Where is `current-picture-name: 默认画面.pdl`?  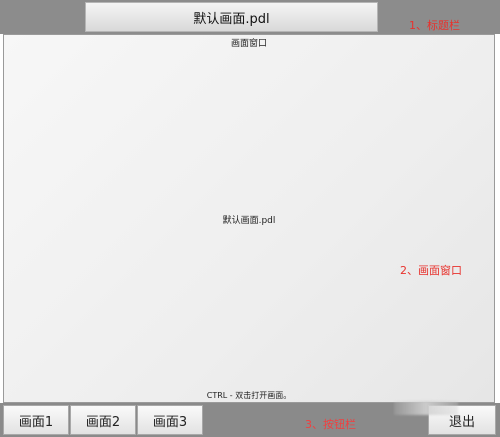
current-picture-name: 默认画面.pdl is located at coordinates (249, 221).